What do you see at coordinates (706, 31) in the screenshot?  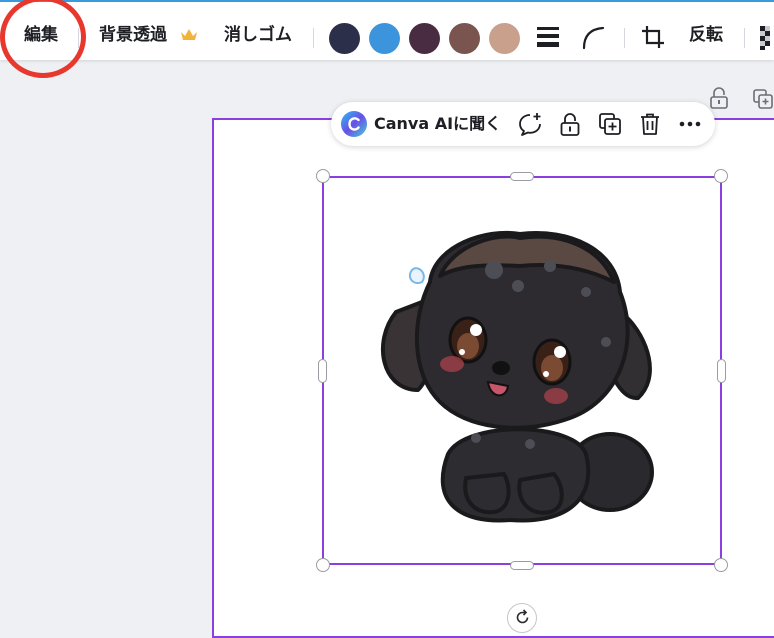 I see `flip-button: 反転` at bounding box center [706, 31].